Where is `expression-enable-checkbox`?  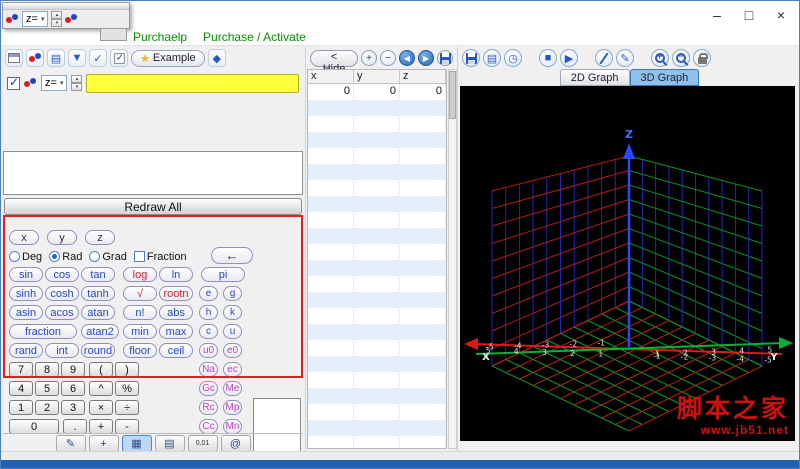 expression-enable-checkbox is located at coordinates (13, 82).